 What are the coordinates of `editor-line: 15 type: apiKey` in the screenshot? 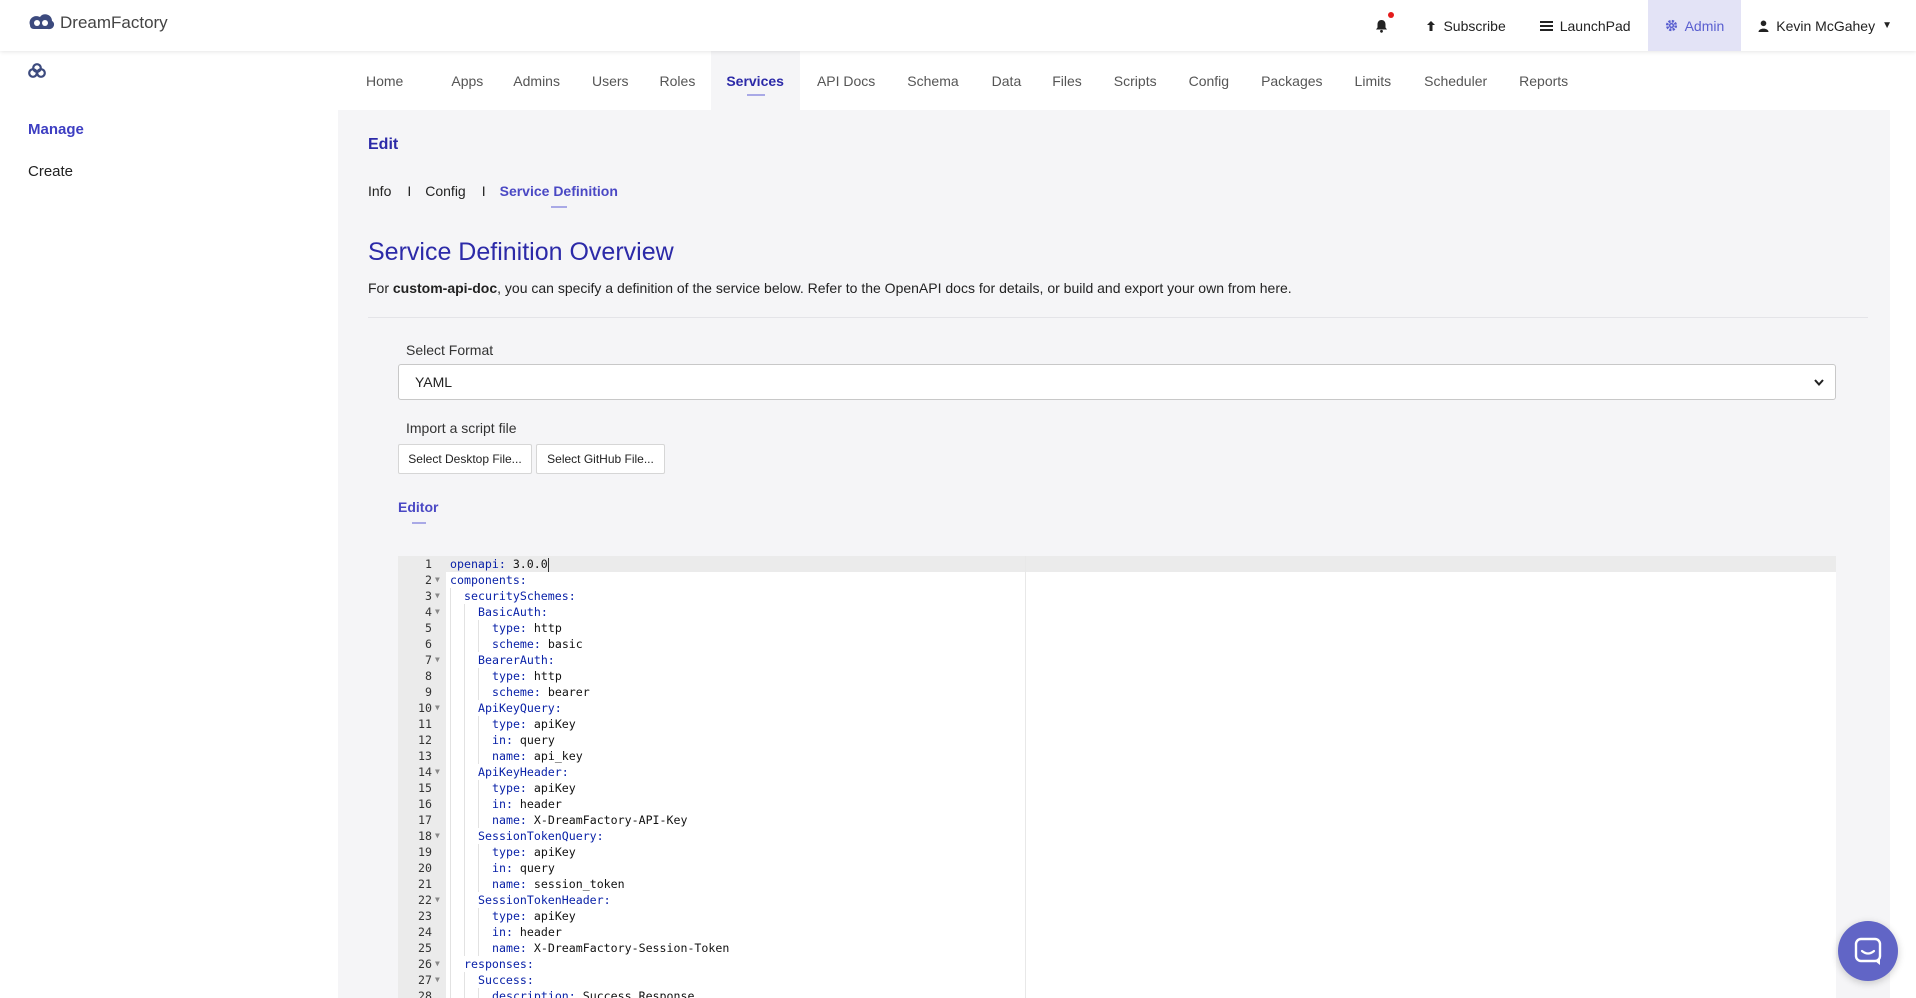 It's located at (1117, 788).